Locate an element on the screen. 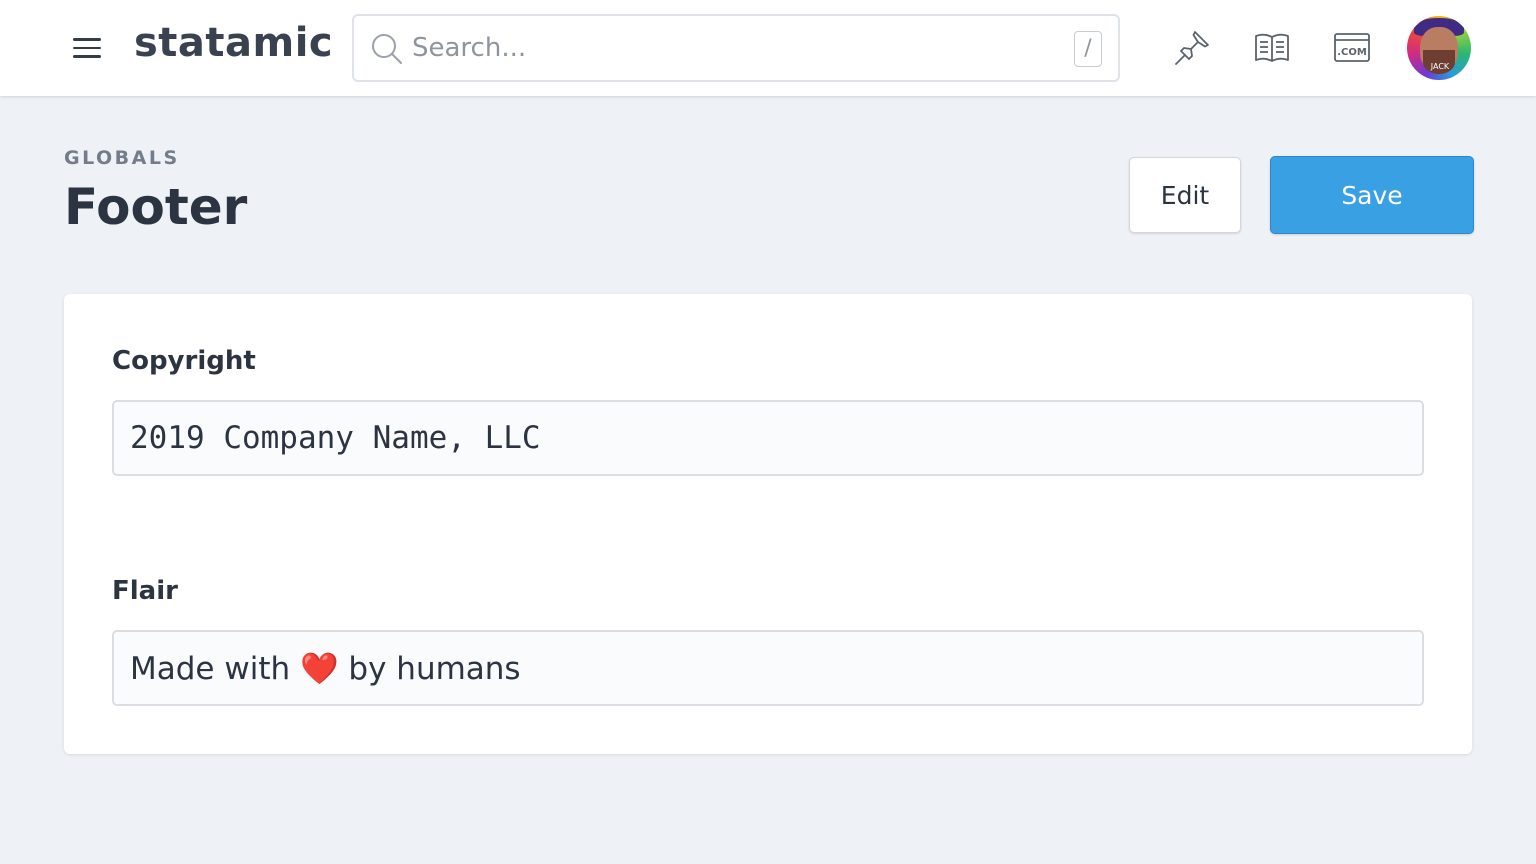 The image size is (1536, 864). search-box: / is located at coordinates (736, 48).